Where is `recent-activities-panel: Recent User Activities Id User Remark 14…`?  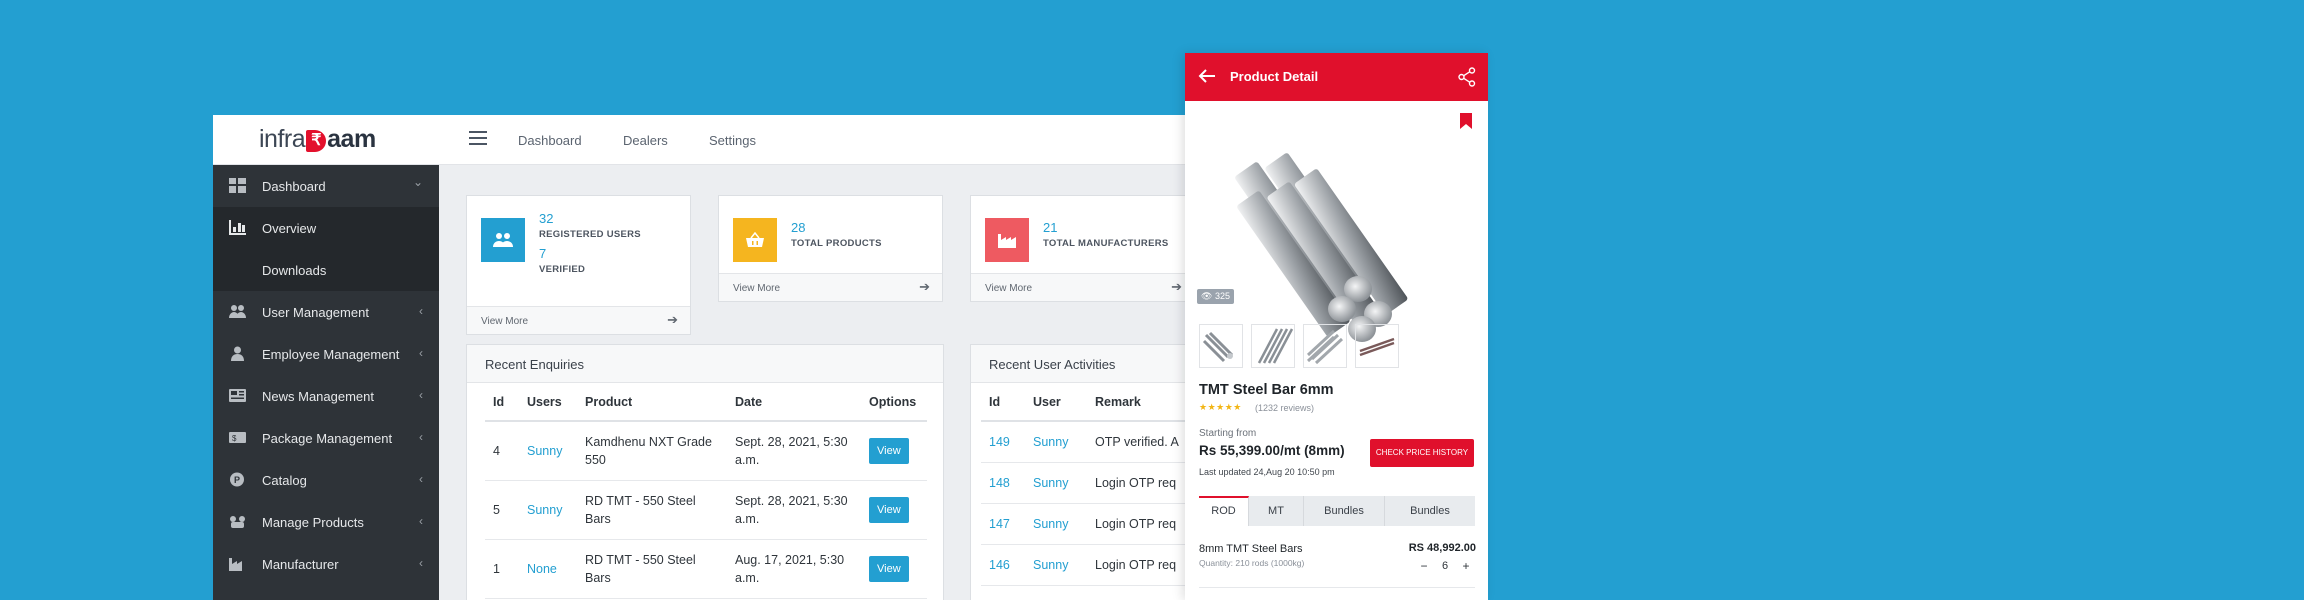 recent-activities-panel: Recent User Activities Id User Remark 14… is located at coordinates (1091, 472).